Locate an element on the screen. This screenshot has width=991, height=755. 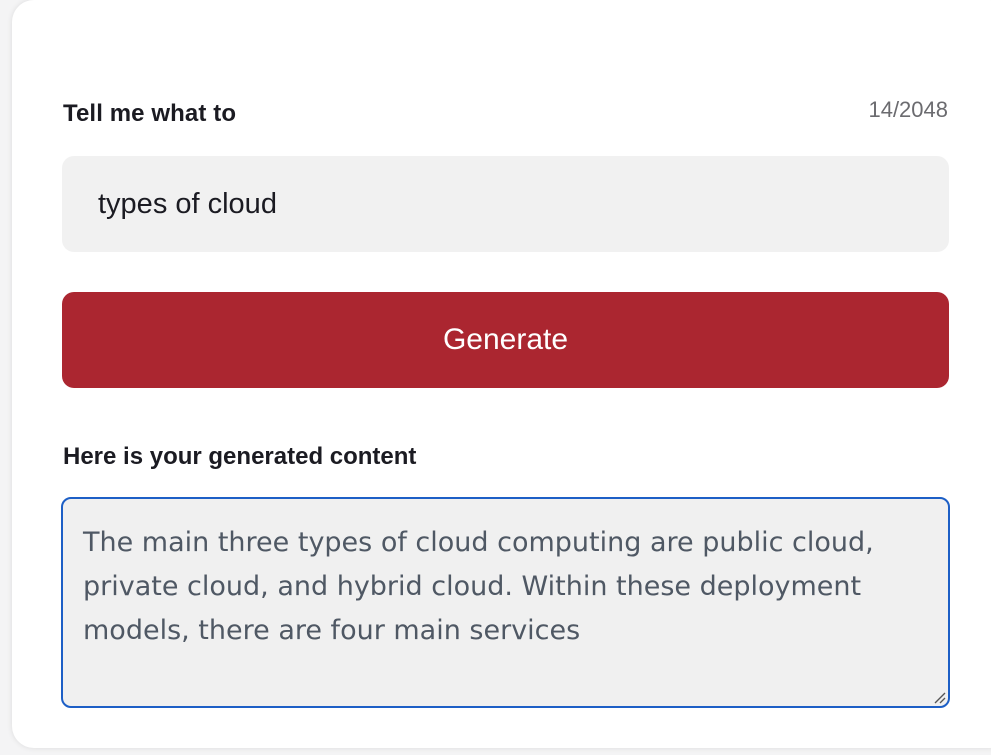
output-label: Here is your generated content is located at coordinates (240, 456).